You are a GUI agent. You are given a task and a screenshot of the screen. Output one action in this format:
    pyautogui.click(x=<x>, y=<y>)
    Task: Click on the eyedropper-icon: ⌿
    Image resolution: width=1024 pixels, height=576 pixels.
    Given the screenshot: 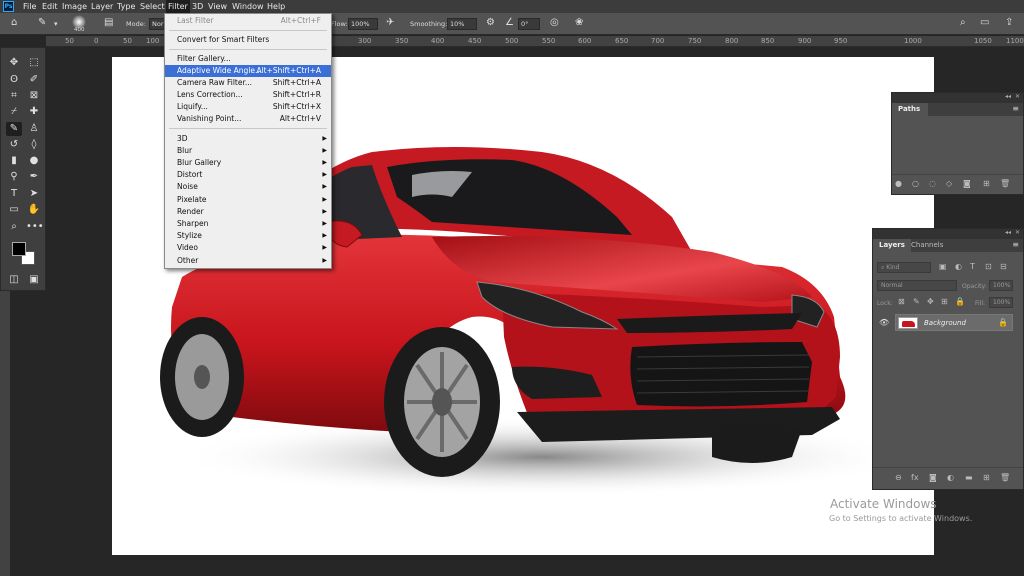 What is the action you would take?
    pyautogui.click(x=14, y=112)
    